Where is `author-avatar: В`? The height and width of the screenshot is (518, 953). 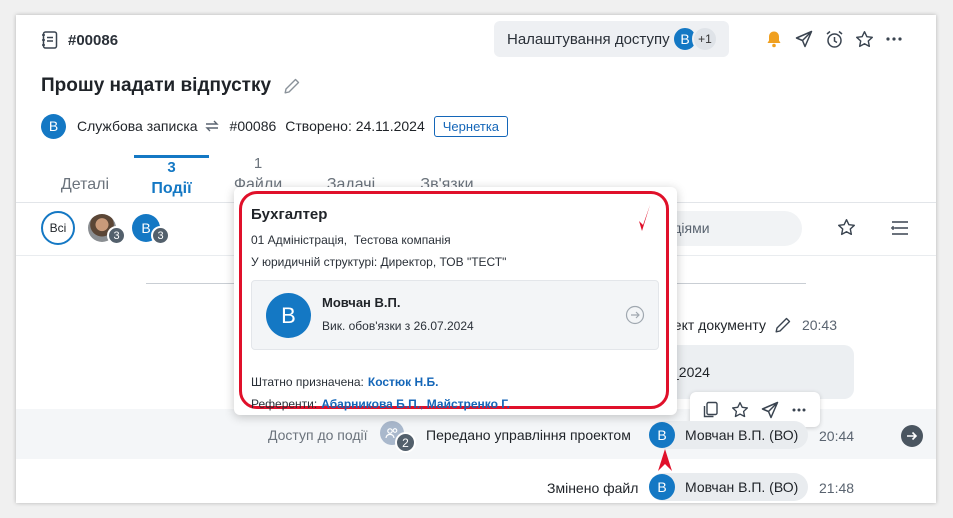 author-avatar: В is located at coordinates (53, 126).